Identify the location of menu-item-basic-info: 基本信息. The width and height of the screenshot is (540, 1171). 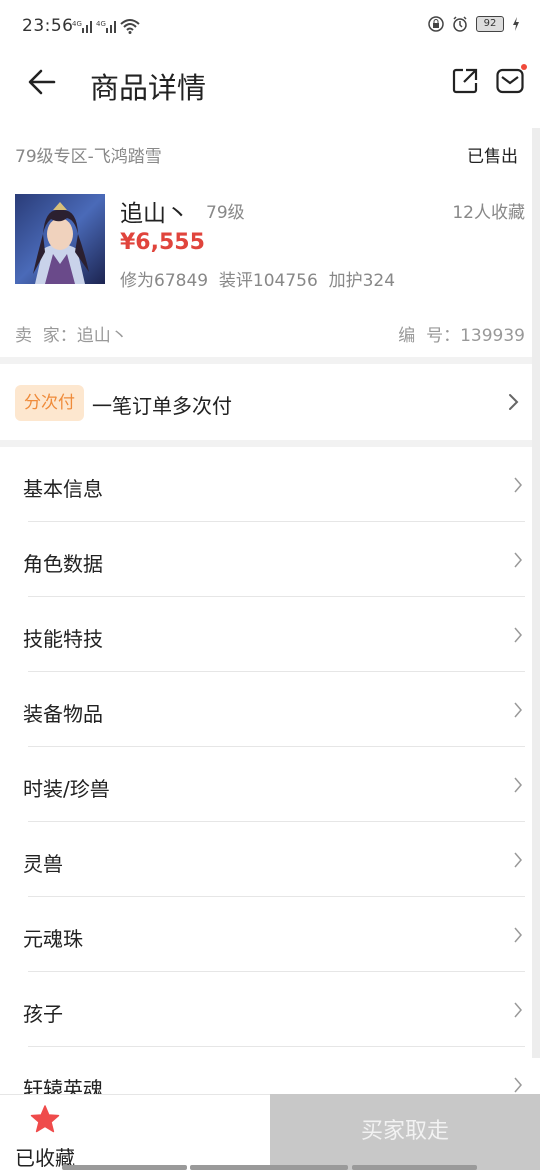
(270, 484).